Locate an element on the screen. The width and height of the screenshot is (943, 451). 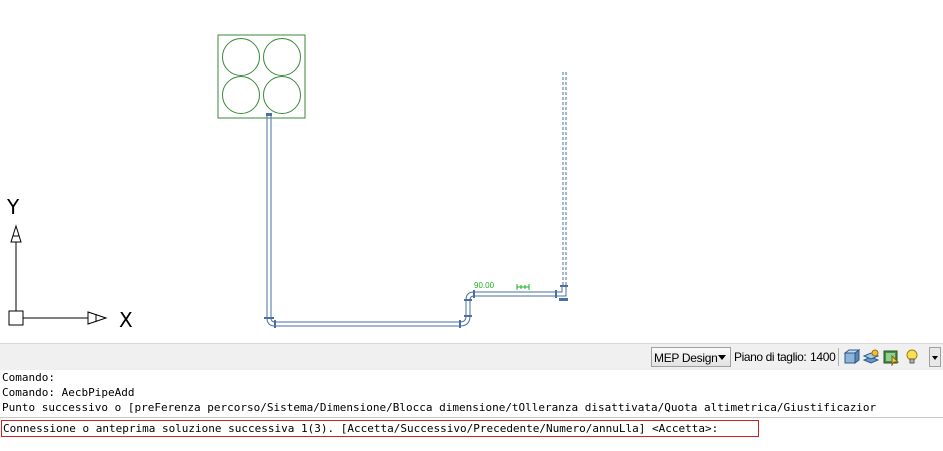
pipe-preview-riser is located at coordinates (564, 179).